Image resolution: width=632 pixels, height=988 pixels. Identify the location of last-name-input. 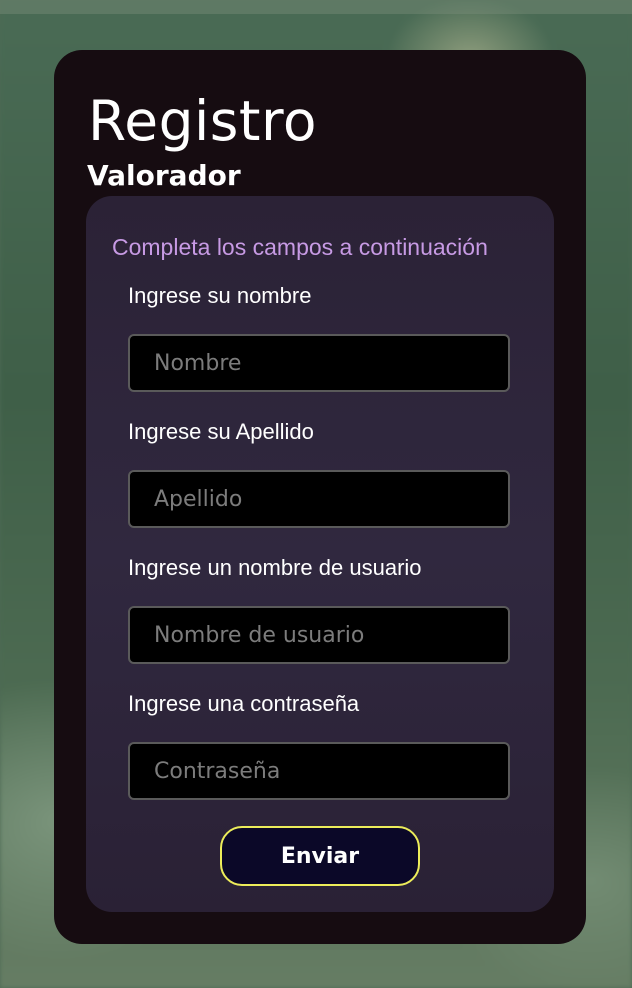
(319, 499).